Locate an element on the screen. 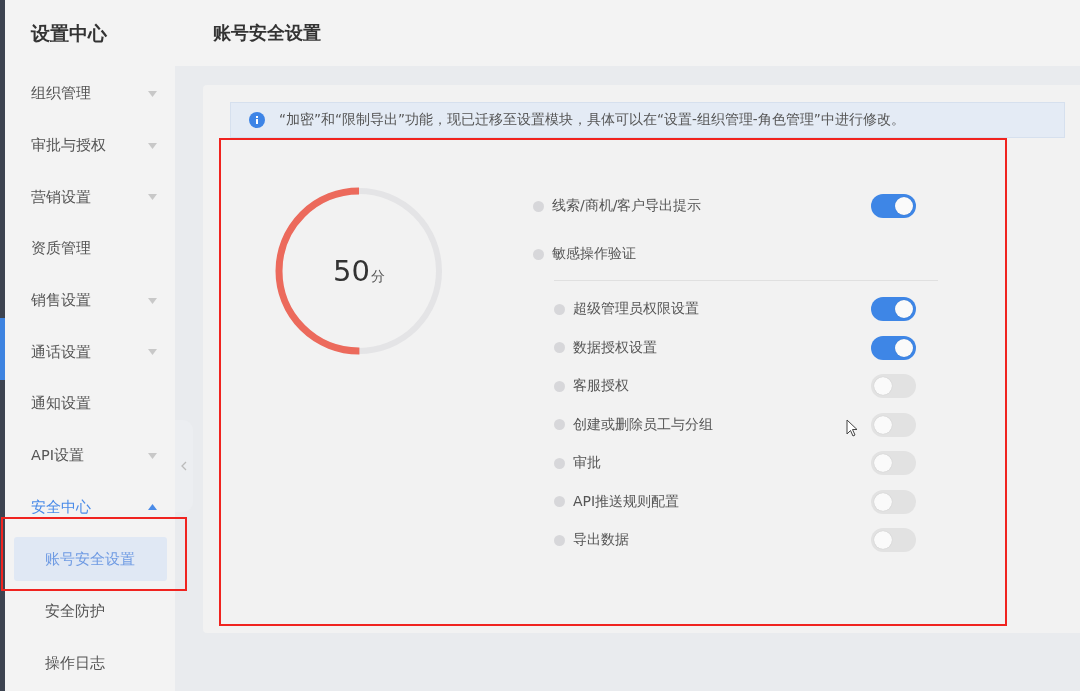  caret-up-icon is located at coordinates (152, 507).